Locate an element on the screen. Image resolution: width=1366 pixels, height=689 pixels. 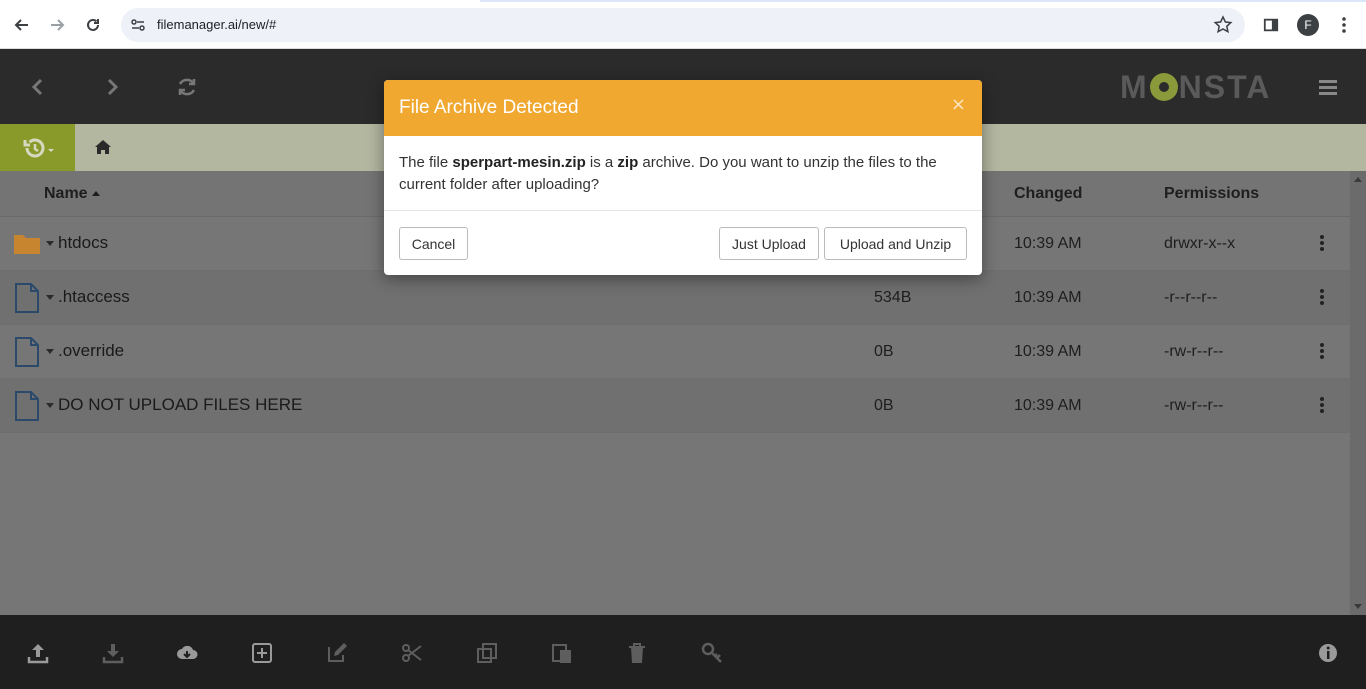
edit-icon is located at coordinates (337, 652).